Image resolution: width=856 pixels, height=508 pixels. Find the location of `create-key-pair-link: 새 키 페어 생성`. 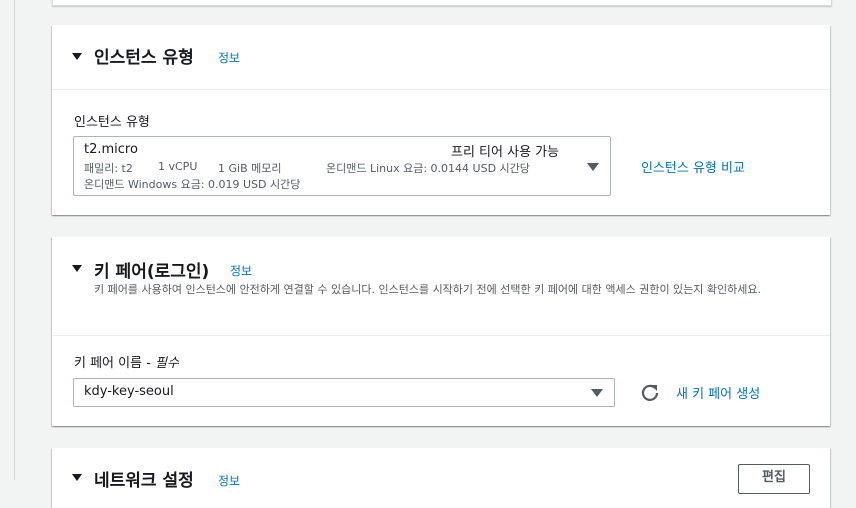

create-key-pair-link: 새 키 페어 생성 is located at coordinates (718, 392).